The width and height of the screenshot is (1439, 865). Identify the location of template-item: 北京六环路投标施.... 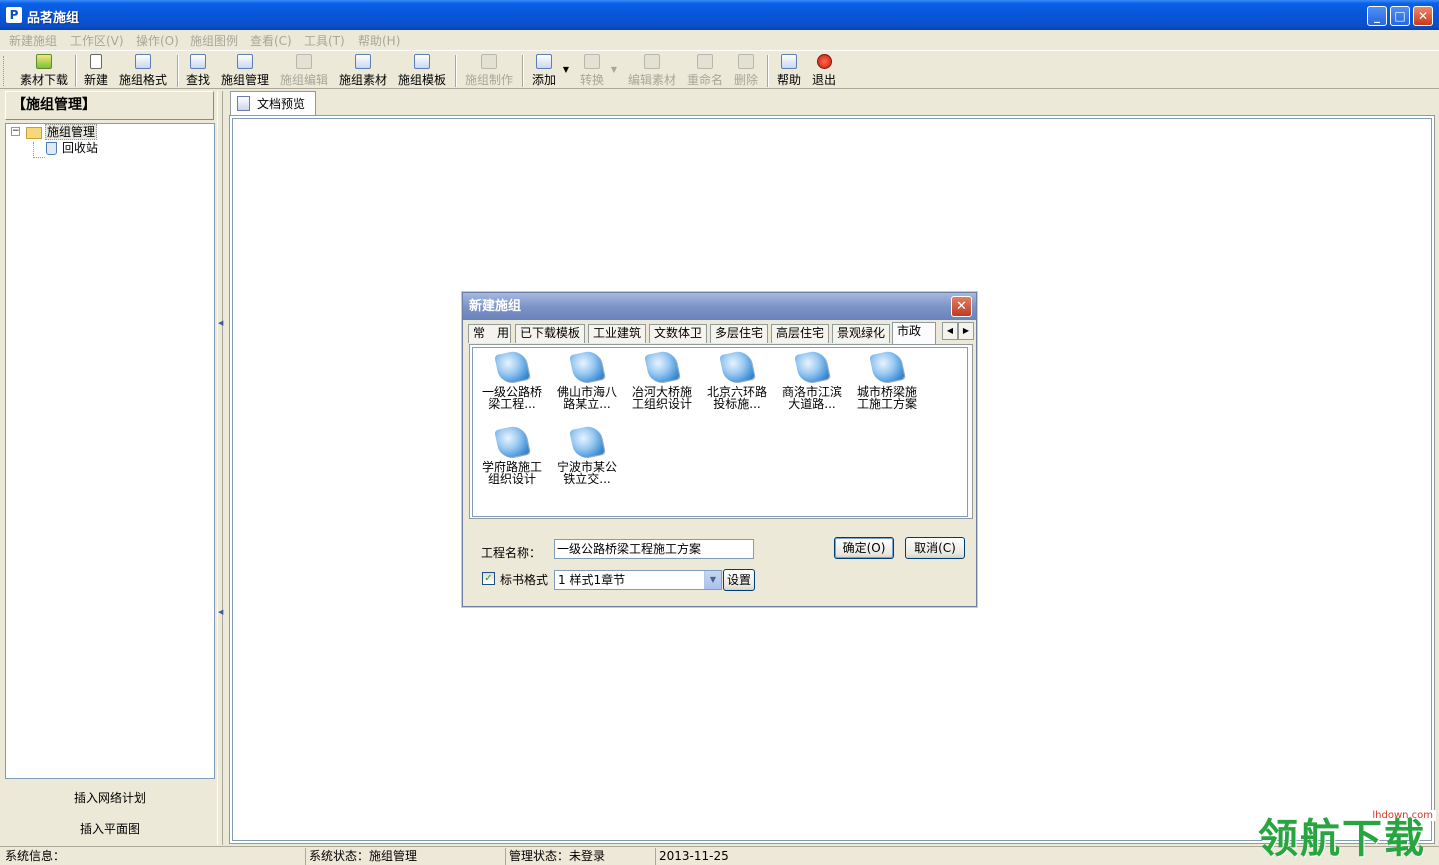
(737, 386).